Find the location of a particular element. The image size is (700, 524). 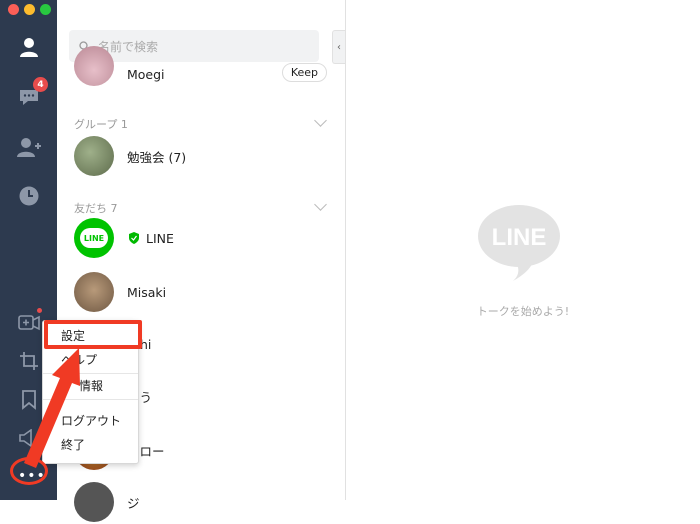

empty-logo-text: LINE is located at coordinates (519, 237).